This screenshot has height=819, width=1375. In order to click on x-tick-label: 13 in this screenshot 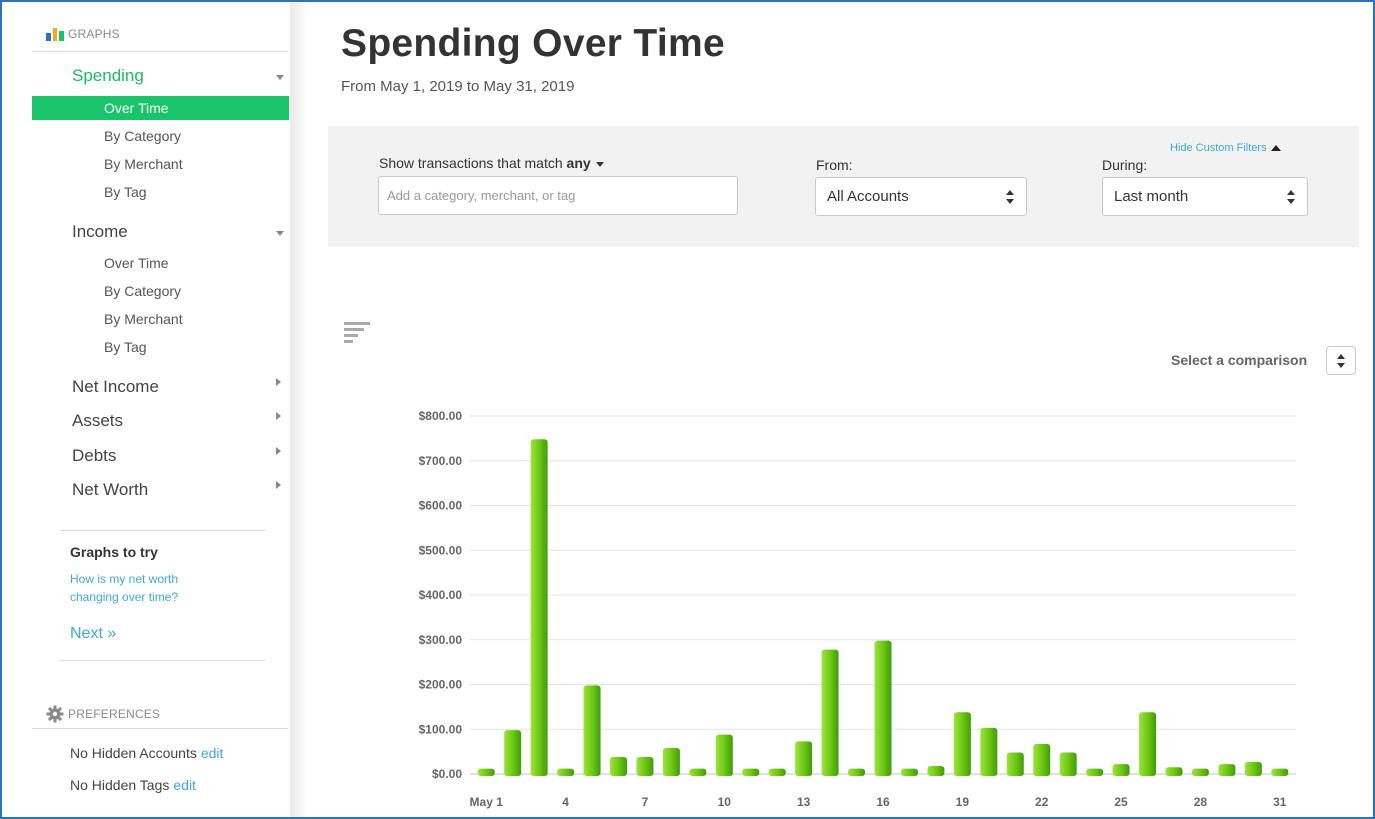, I will do `click(804, 802)`.